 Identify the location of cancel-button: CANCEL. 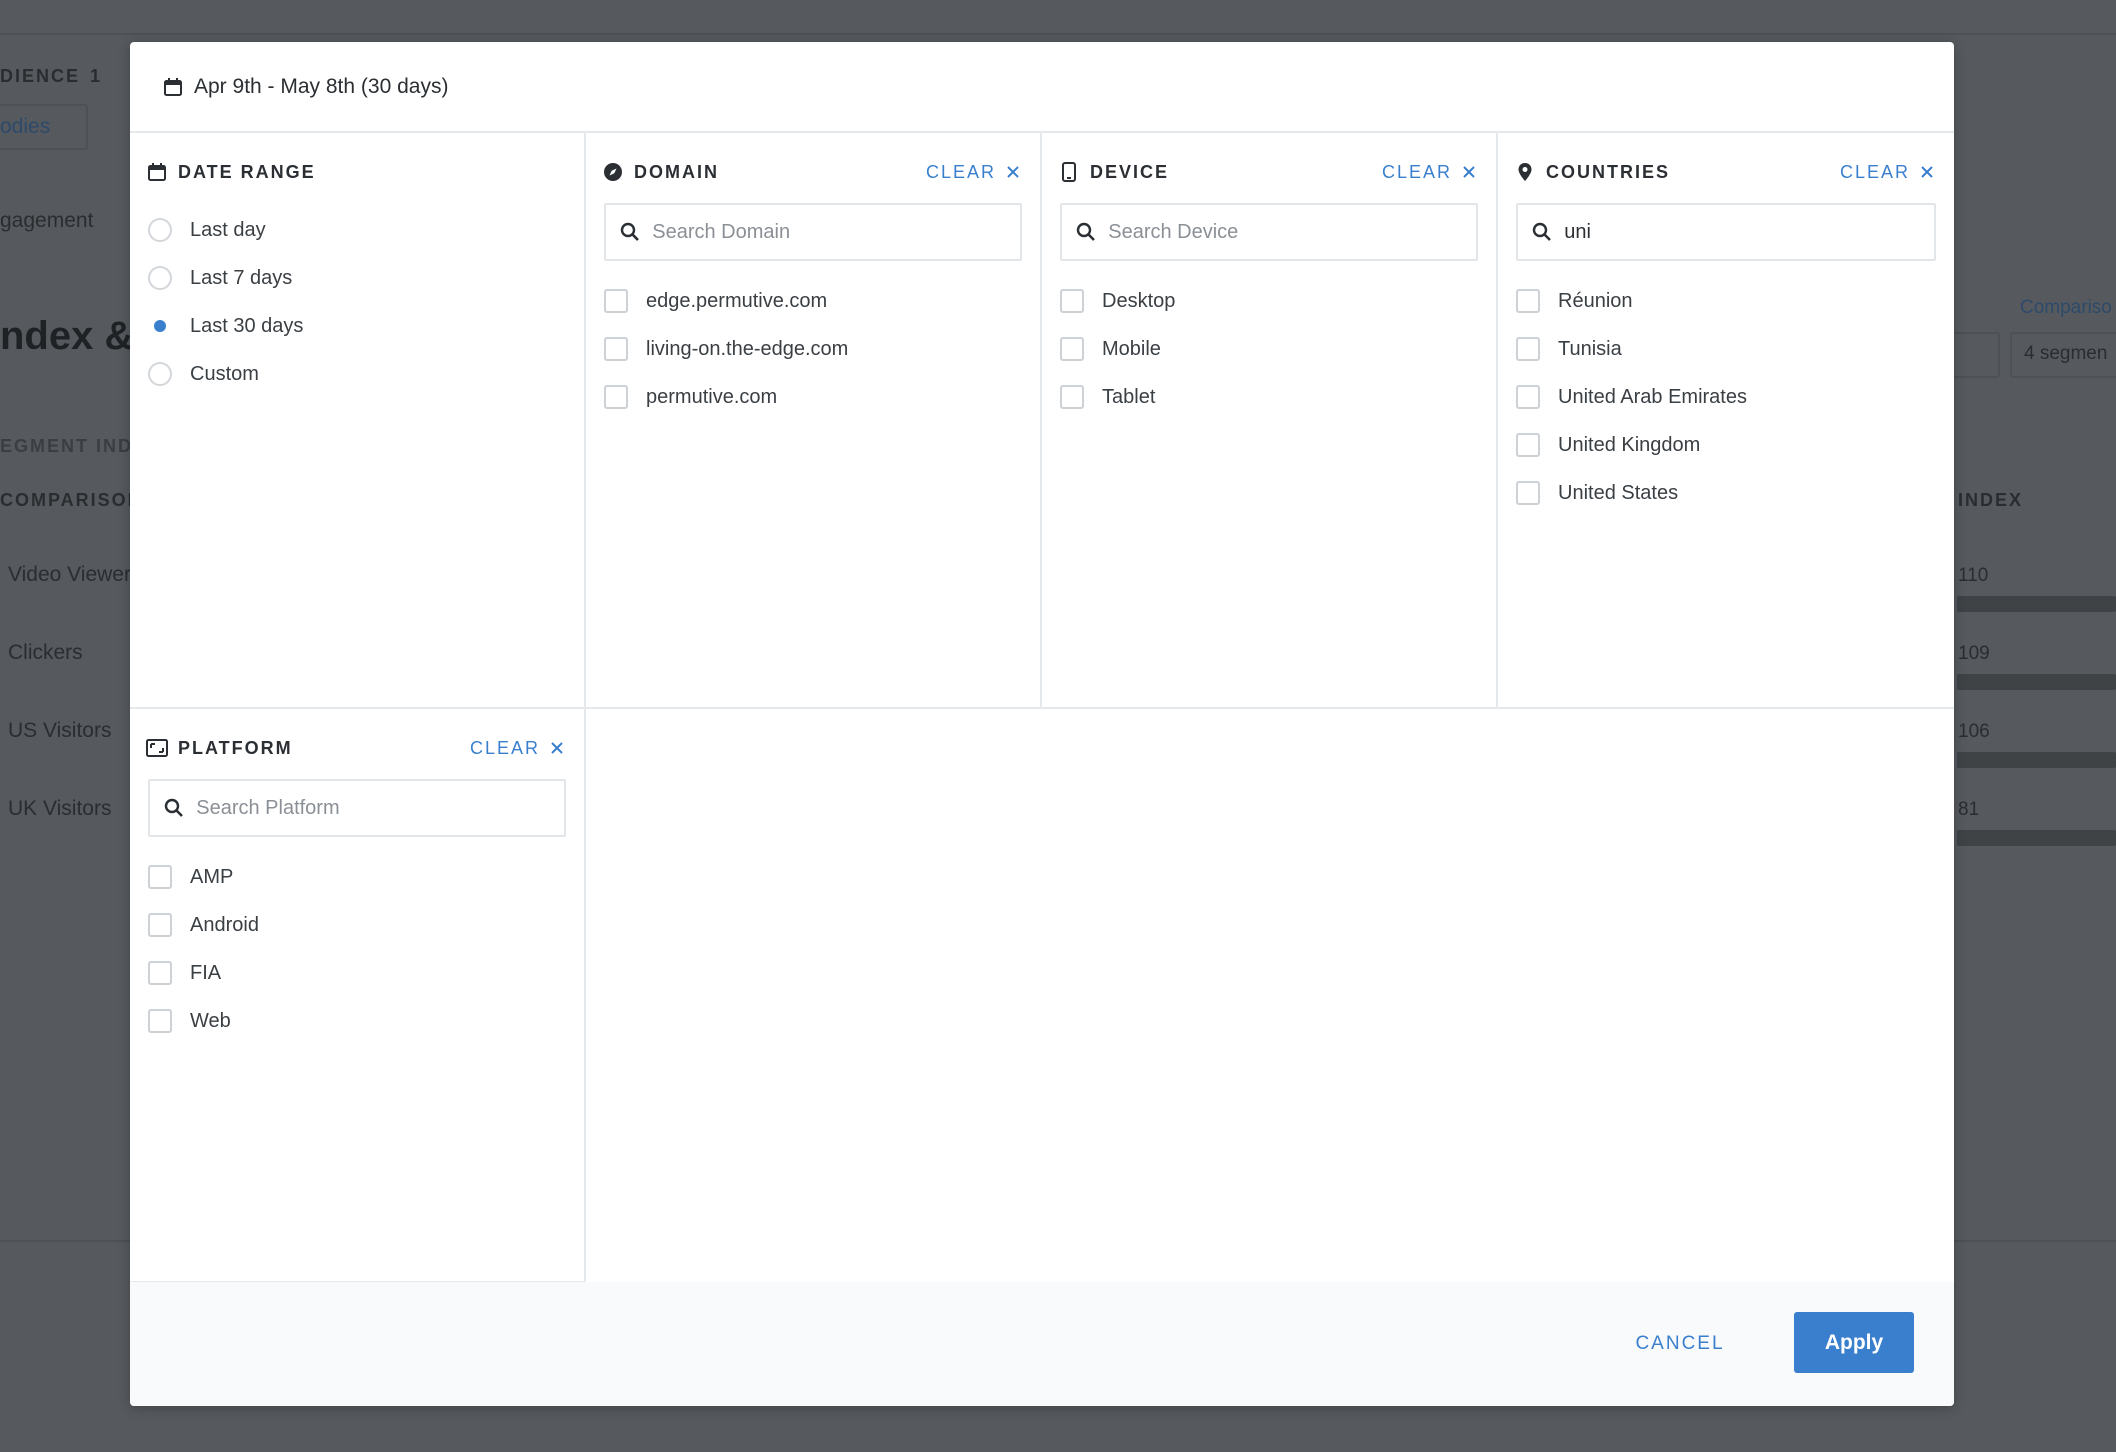
(1680, 1344).